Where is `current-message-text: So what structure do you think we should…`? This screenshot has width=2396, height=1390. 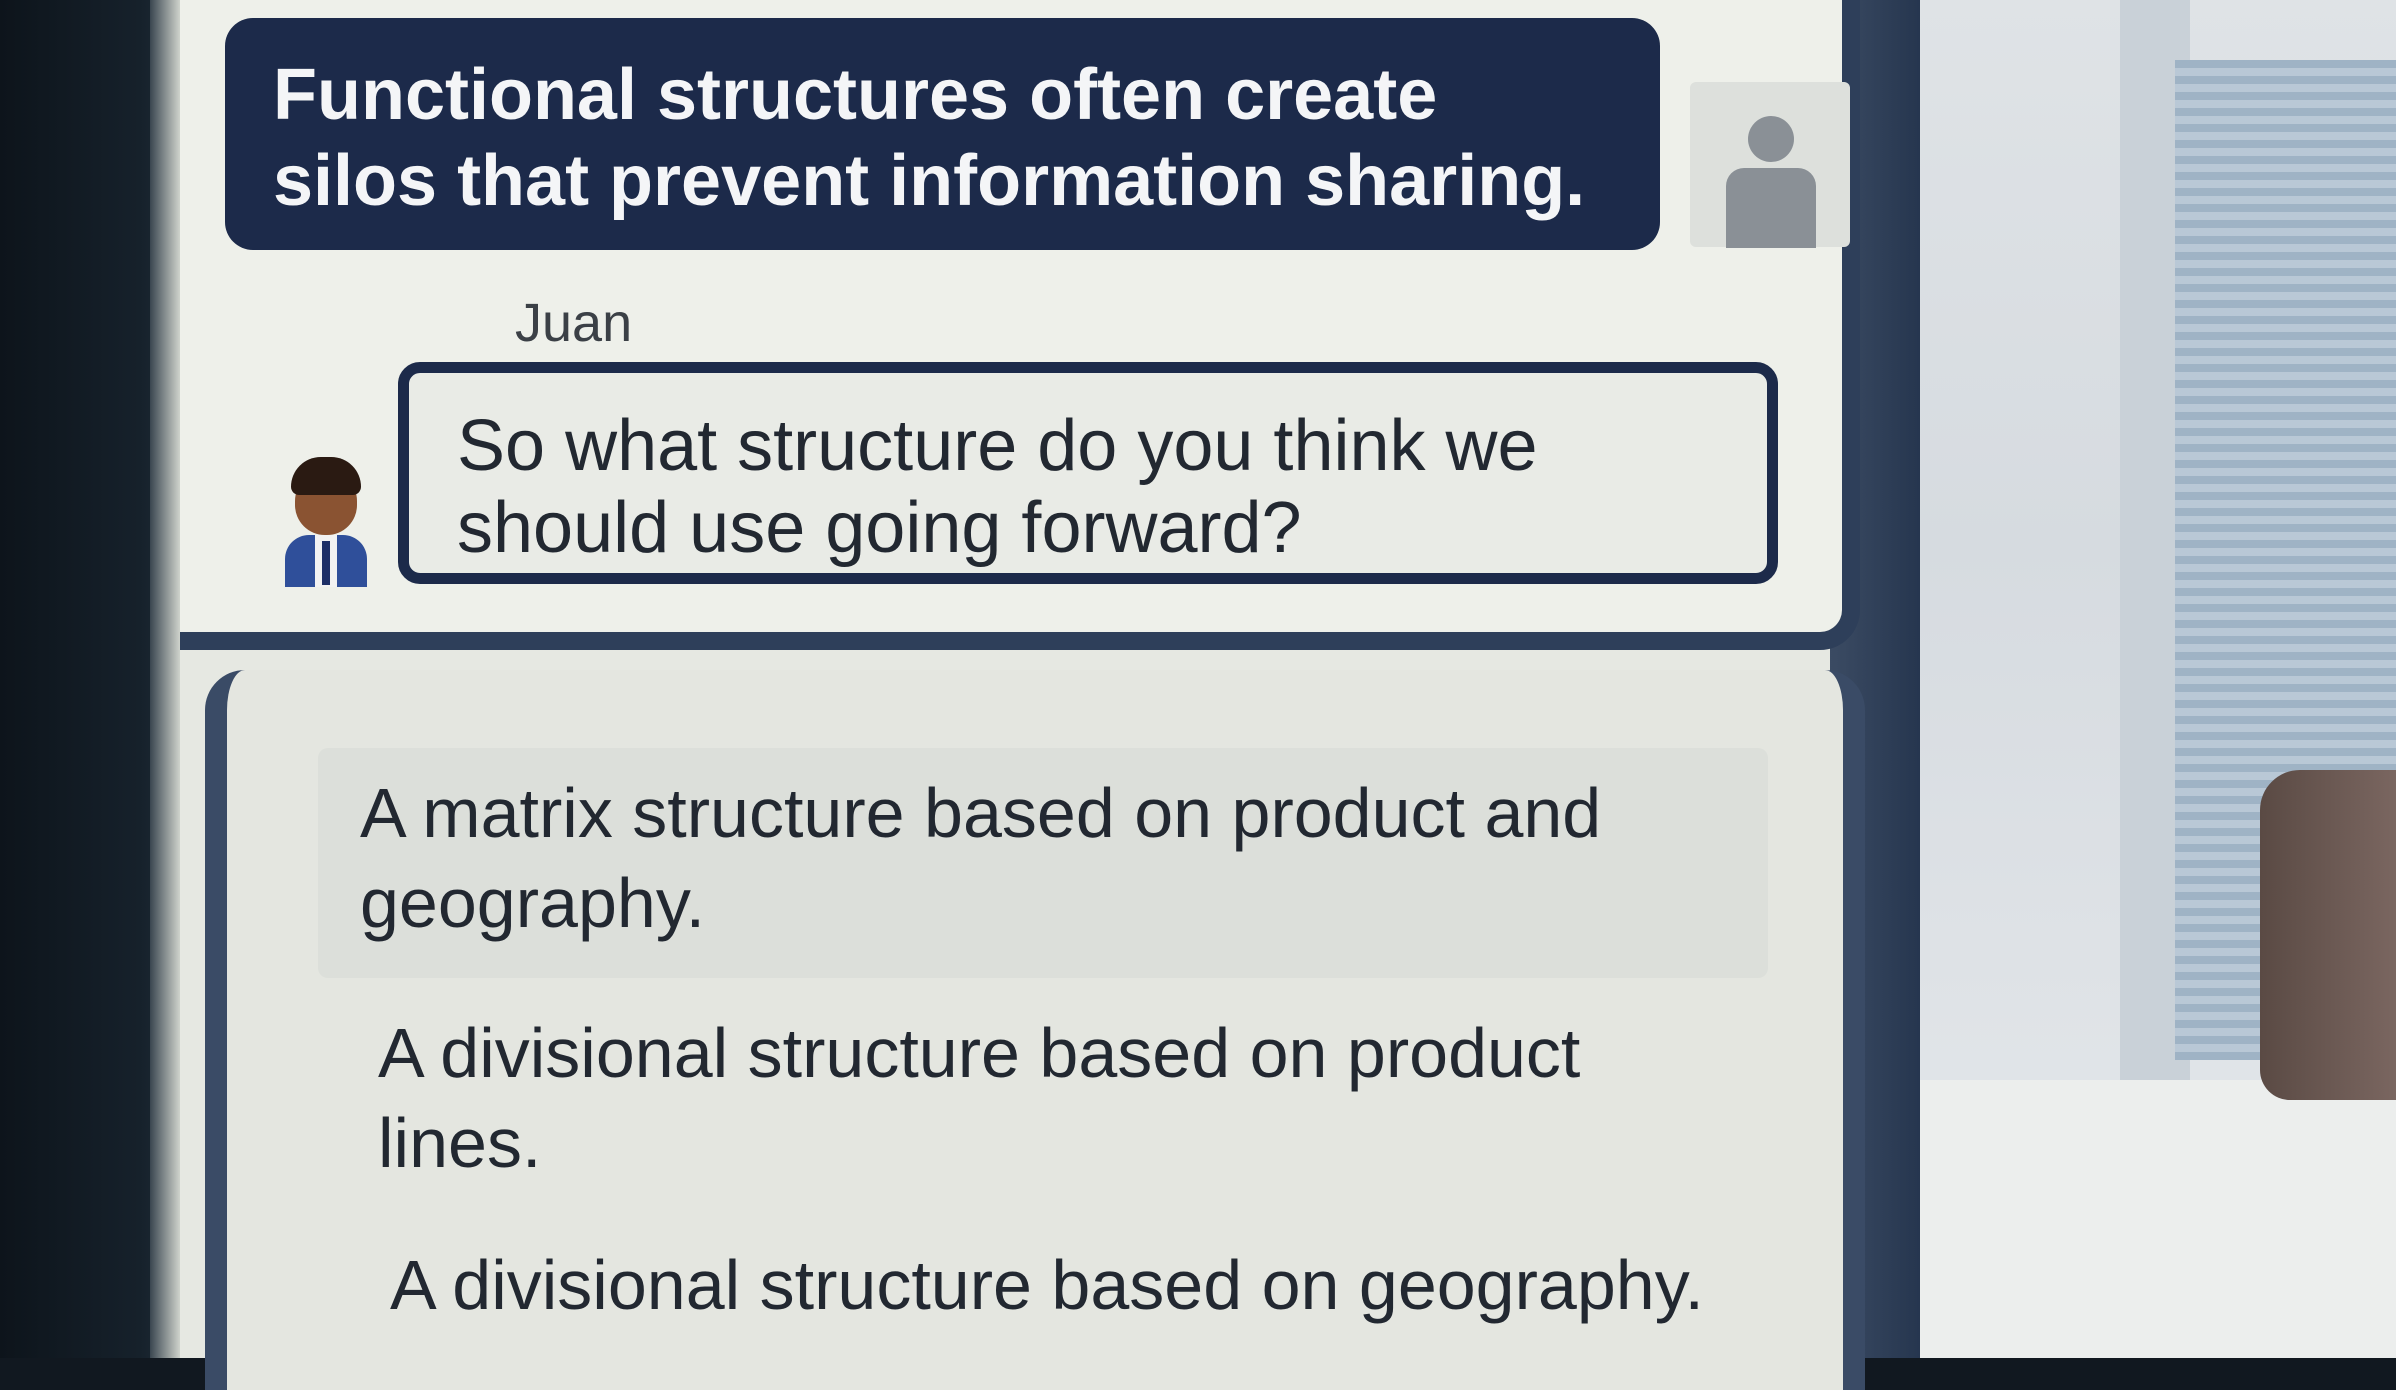 current-message-text: So what structure do you think we should… is located at coordinates (997, 487).